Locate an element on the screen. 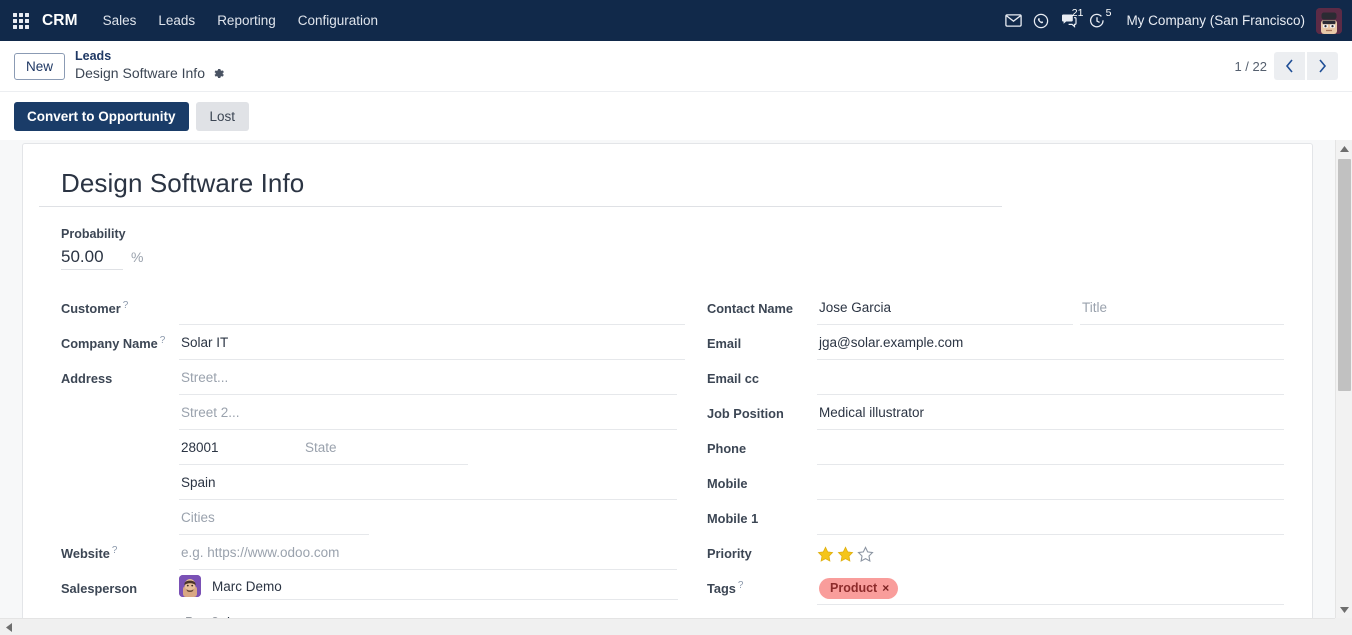 Image resolution: width=1352 pixels, height=635 pixels. field-address-city: Cities is located at coordinates (373, 519).